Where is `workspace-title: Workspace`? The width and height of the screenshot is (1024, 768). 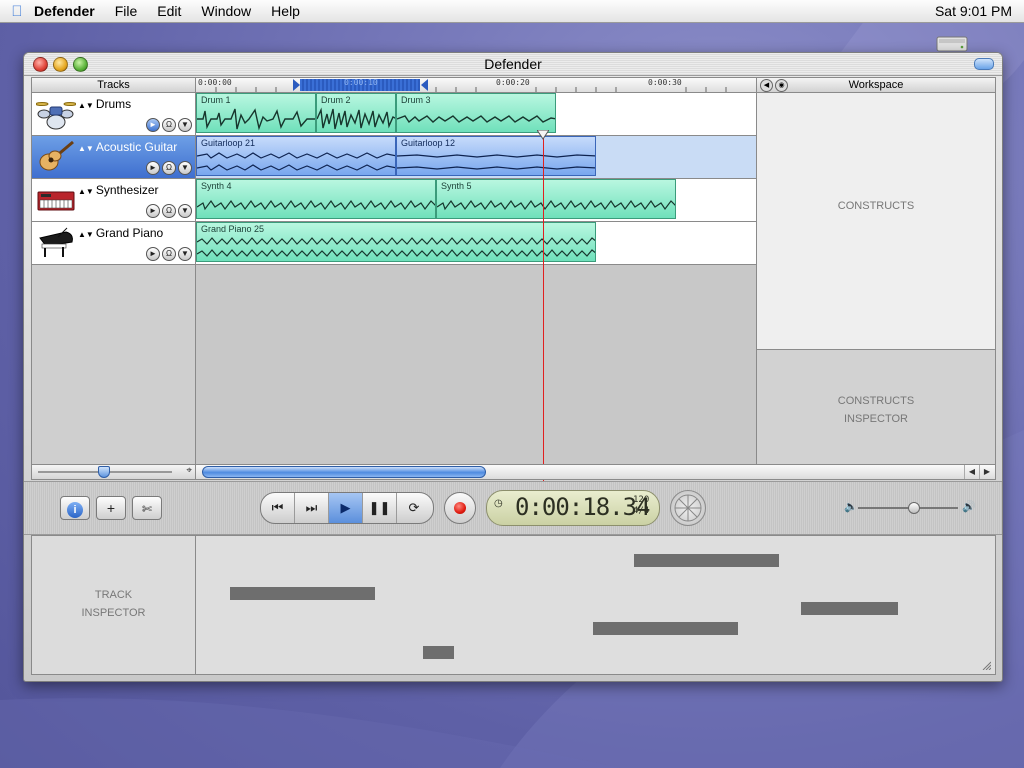 workspace-title: Workspace is located at coordinates (876, 85).